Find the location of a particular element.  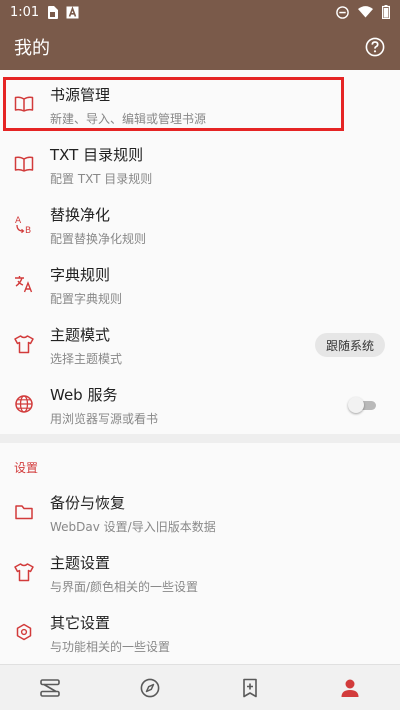

help-circle-icon is located at coordinates (375, 47).